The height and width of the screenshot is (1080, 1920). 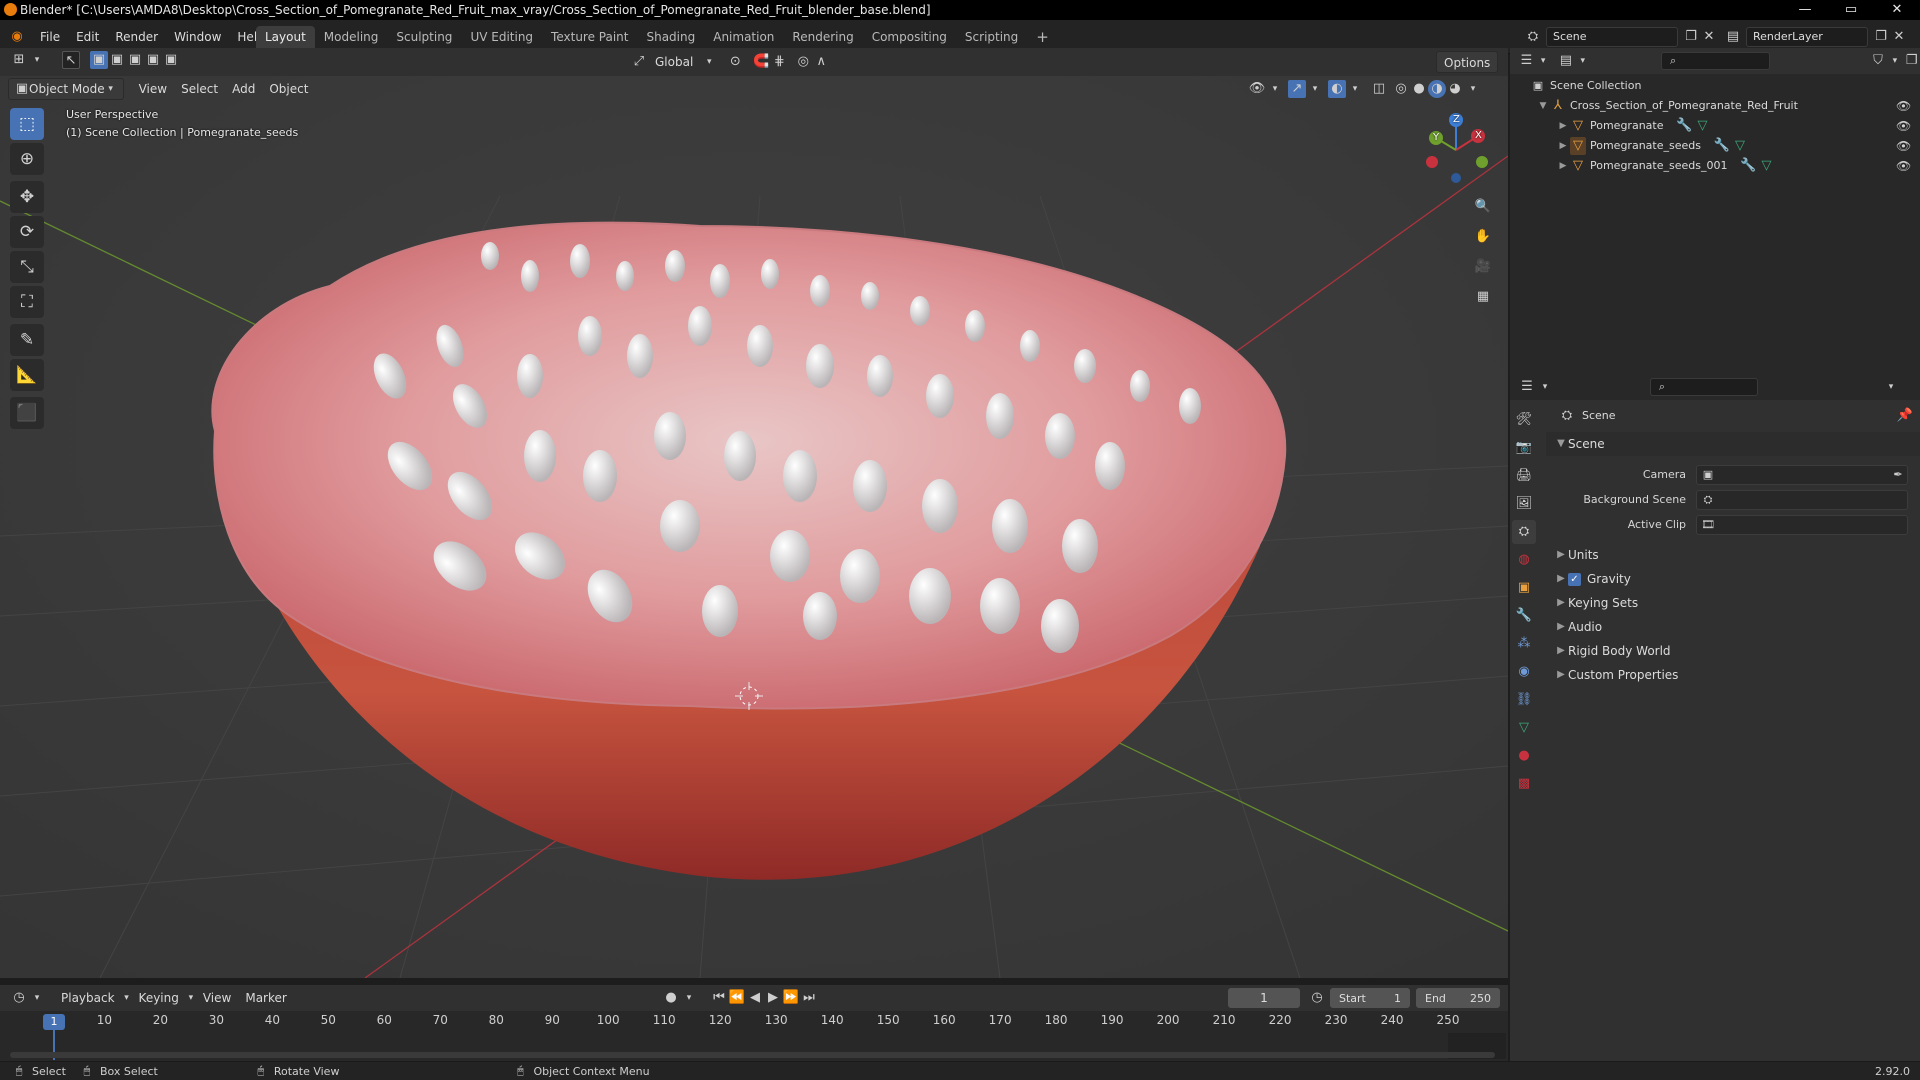 I want to click on data-tab-icon: ▽, so click(x=1524, y=728).